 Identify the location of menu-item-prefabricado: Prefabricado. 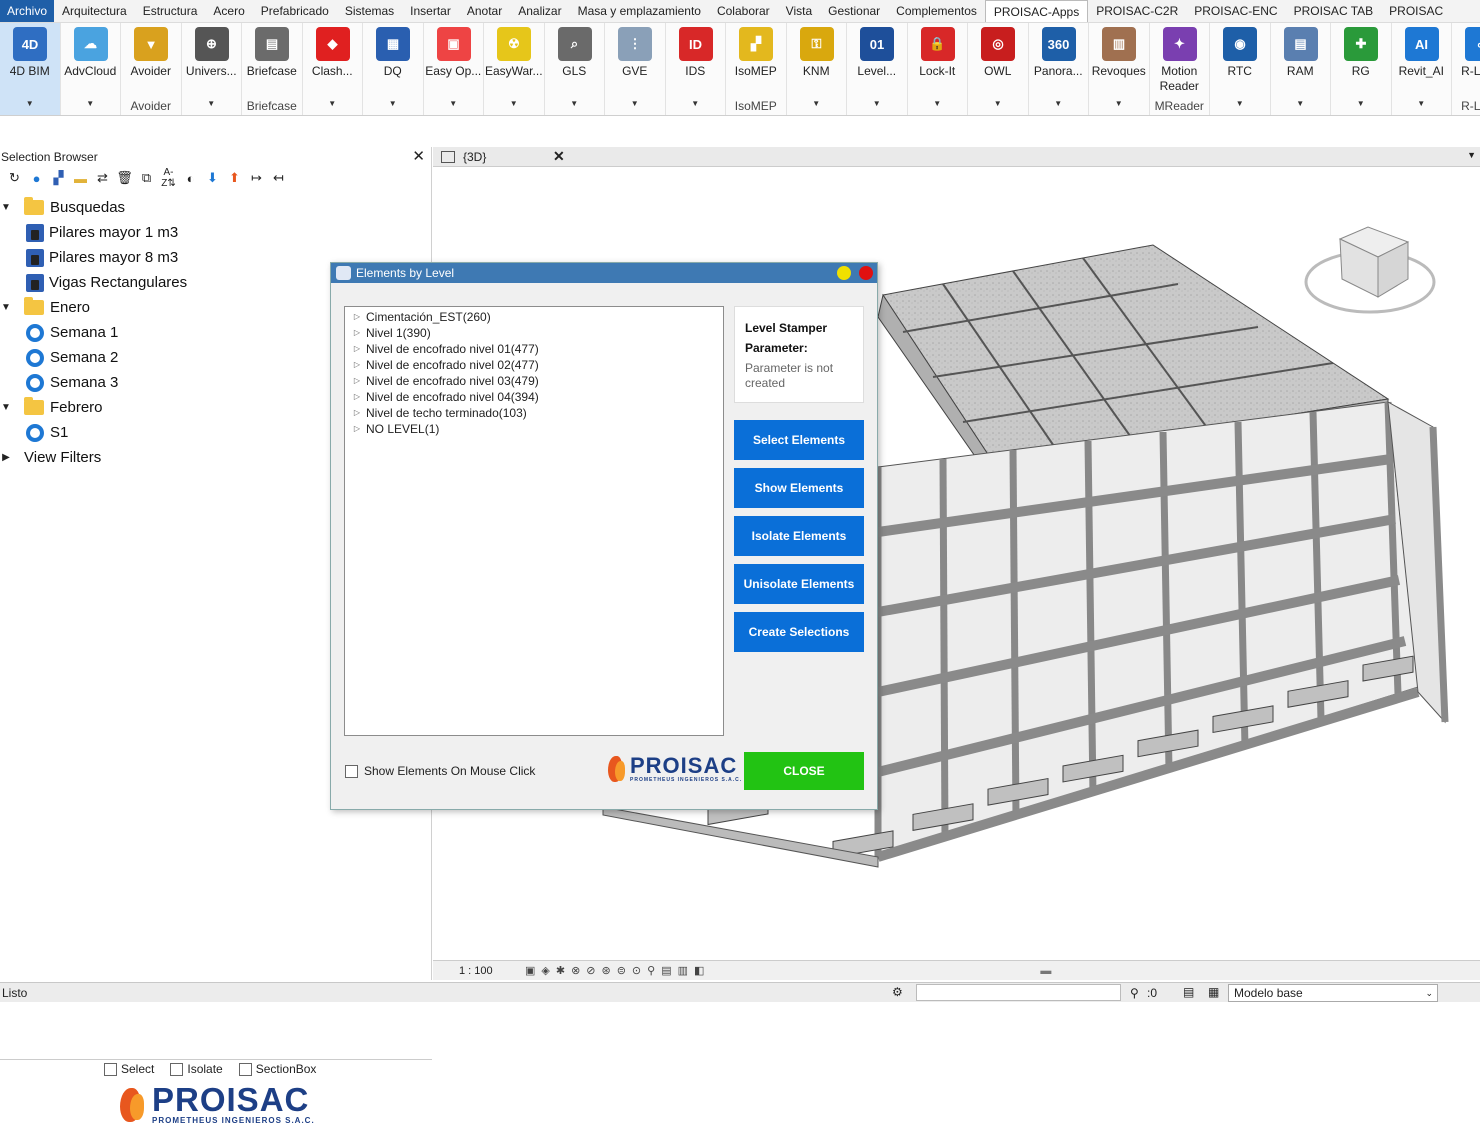
(295, 11).